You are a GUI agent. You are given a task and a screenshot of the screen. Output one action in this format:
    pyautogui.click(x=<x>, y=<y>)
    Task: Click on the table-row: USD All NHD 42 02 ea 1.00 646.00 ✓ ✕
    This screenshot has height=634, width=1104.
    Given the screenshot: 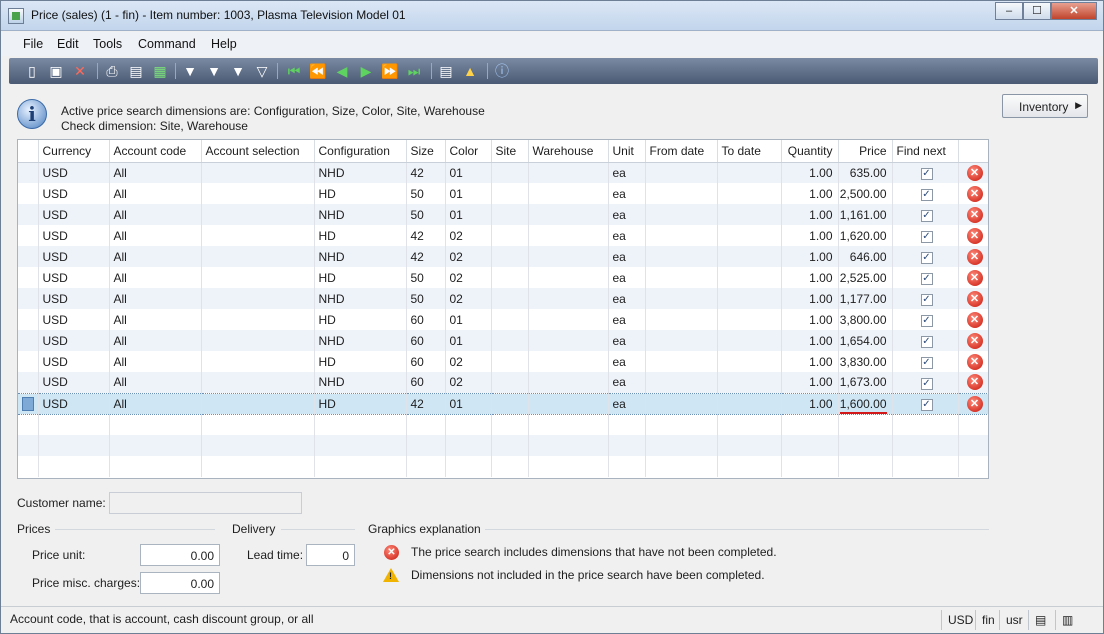 What is the action you would take?
    pyautogui.click(x=503, y=256)
    